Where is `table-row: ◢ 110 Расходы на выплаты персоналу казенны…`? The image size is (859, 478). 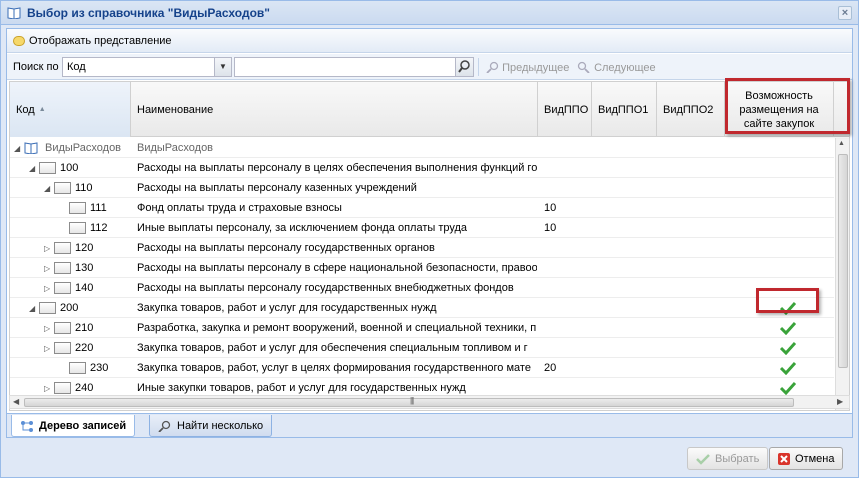 table-row: ◢ 110 Расходы на выплаты персоналу казенны… is located at coordinates (422, 188).